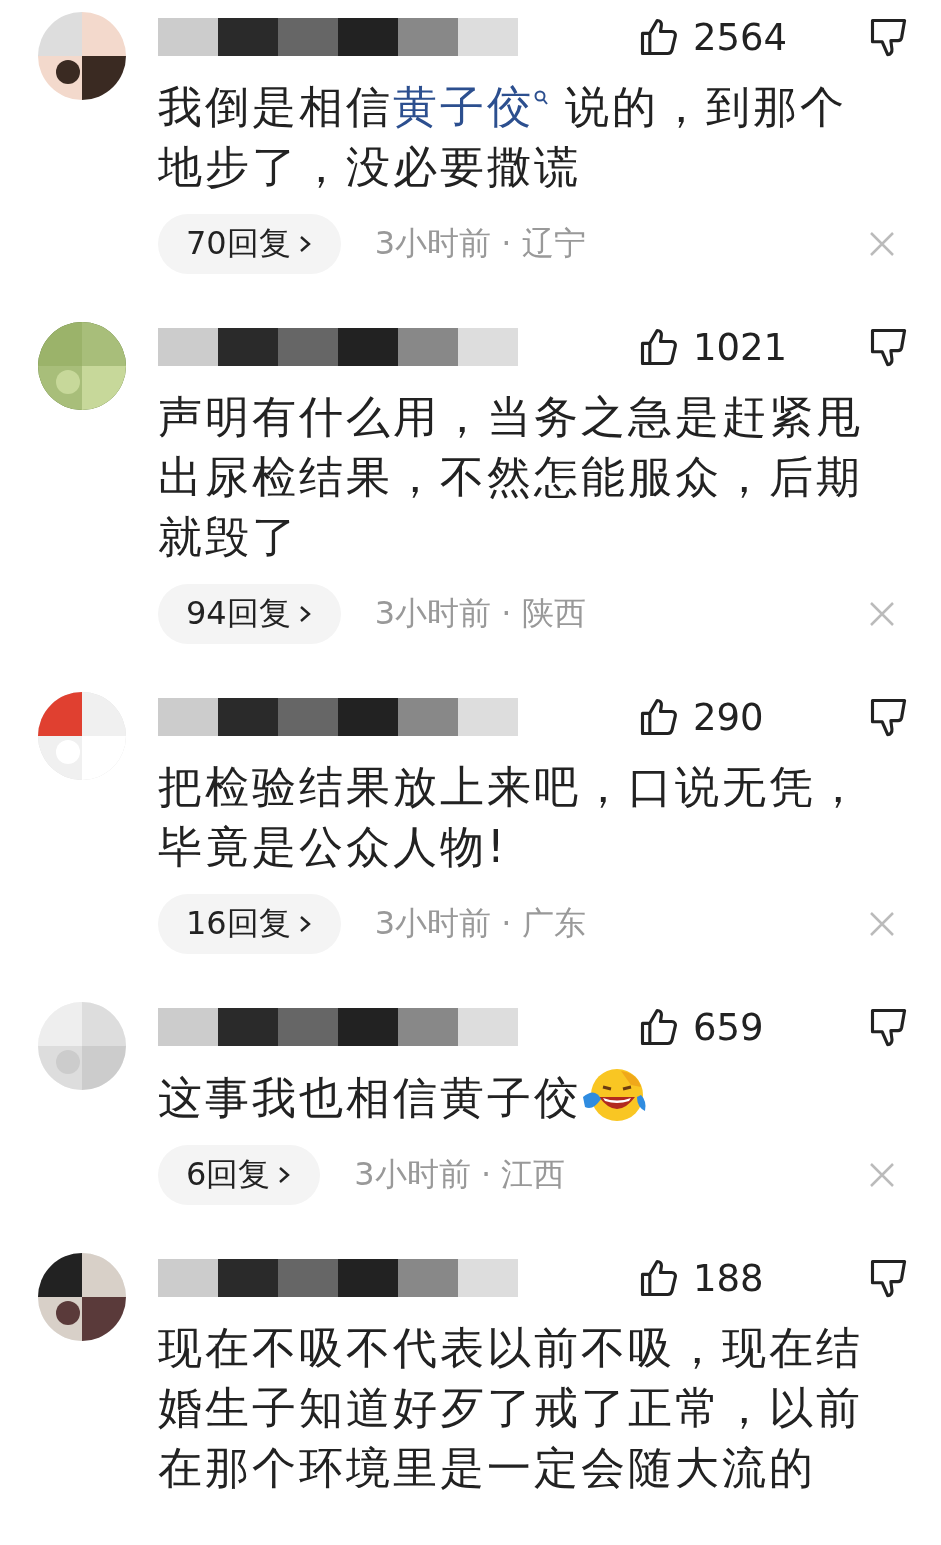 The height and width of the screenshot is (1545, 941). I want to click on like-count: 659, so click(728, 1027).